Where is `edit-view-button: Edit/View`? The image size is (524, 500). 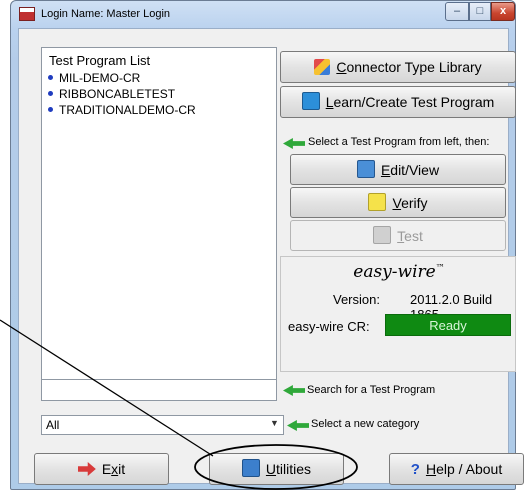
edit-view-button: Edit/View is located at coordinates (398, 169).